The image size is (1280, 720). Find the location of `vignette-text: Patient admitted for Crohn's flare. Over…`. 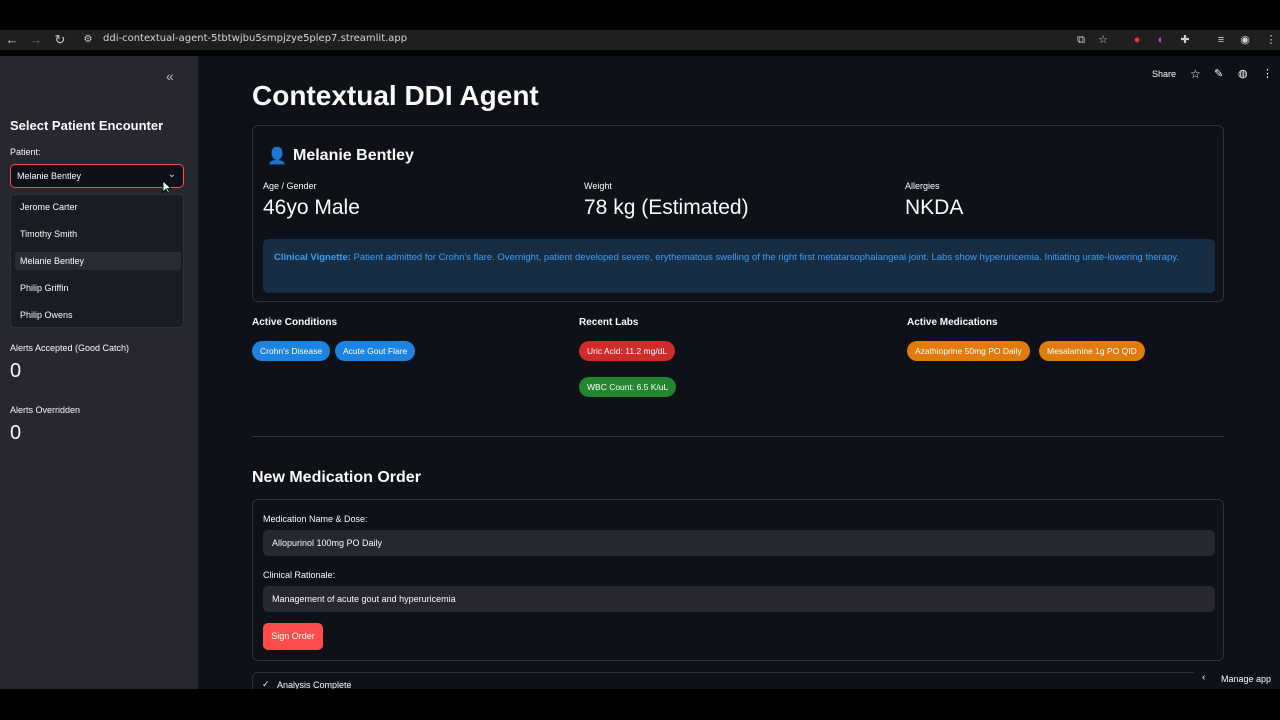

vignette-text: Patient admitted for Crohn's flare. Over… is located at coordinates (764, 257).